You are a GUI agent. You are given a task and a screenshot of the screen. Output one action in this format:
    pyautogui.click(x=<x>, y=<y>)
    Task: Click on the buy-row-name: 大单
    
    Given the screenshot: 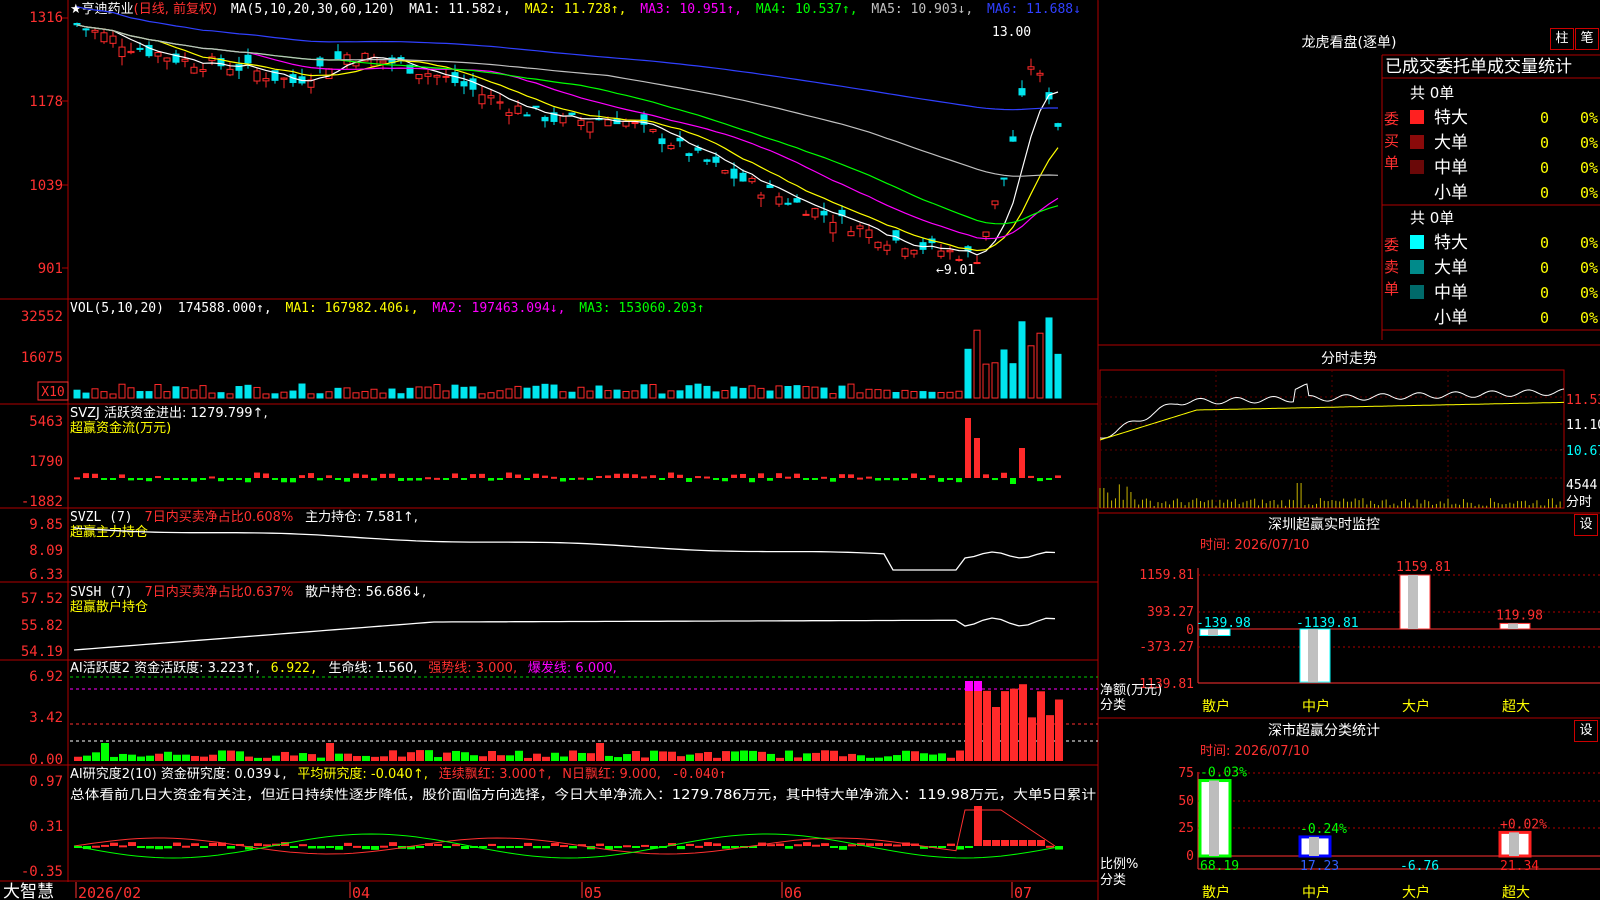 What is the action you would take?
    pyautogui.click(x=1451, y=143)
    